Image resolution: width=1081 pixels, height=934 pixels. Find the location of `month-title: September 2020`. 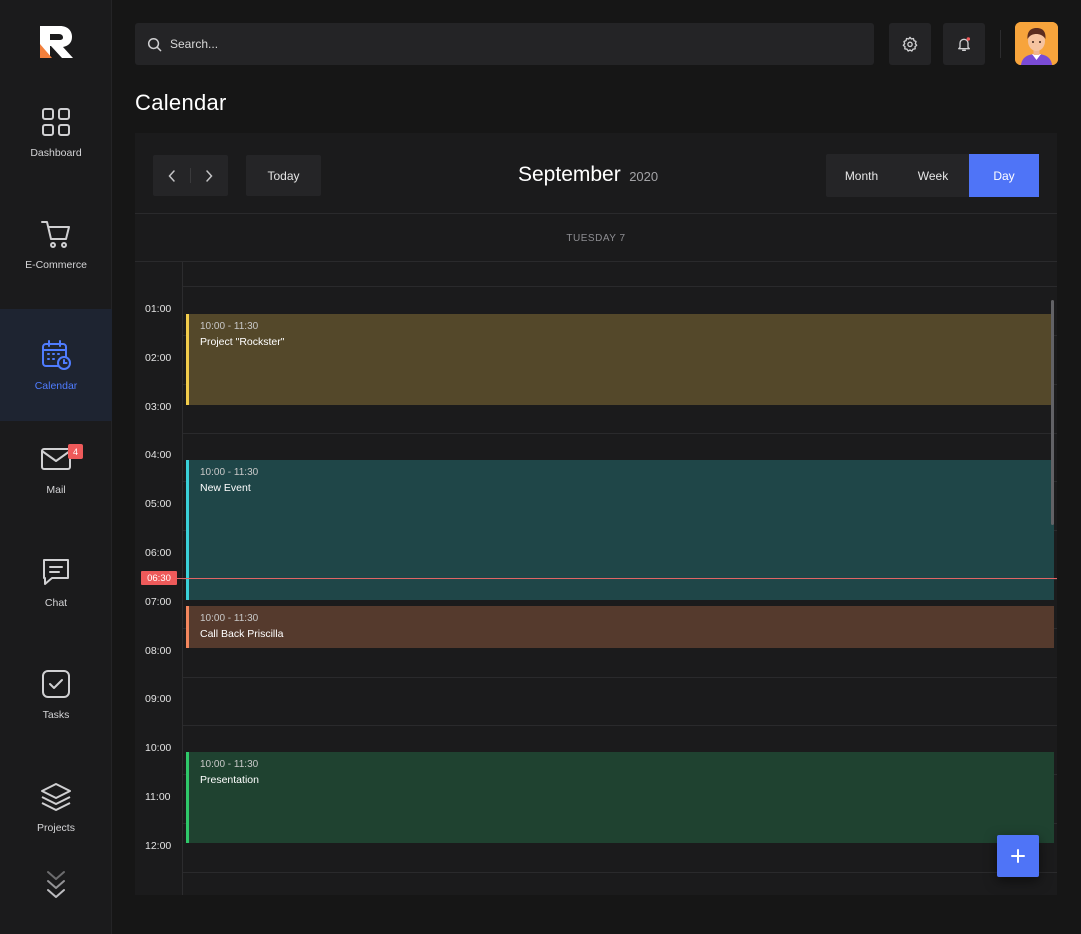

month-title: September 2020 is located at coordinates (588, 175).